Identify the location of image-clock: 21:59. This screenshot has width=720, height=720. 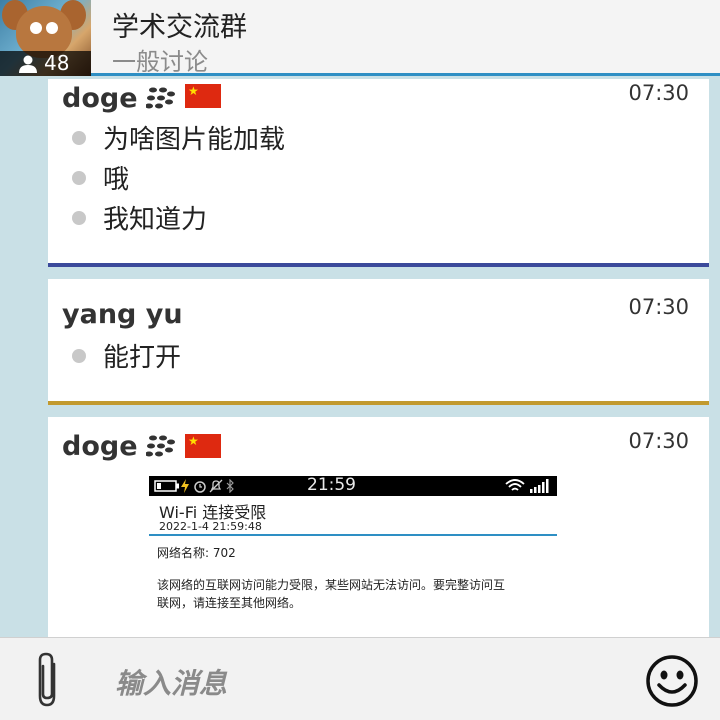
(331, 485).